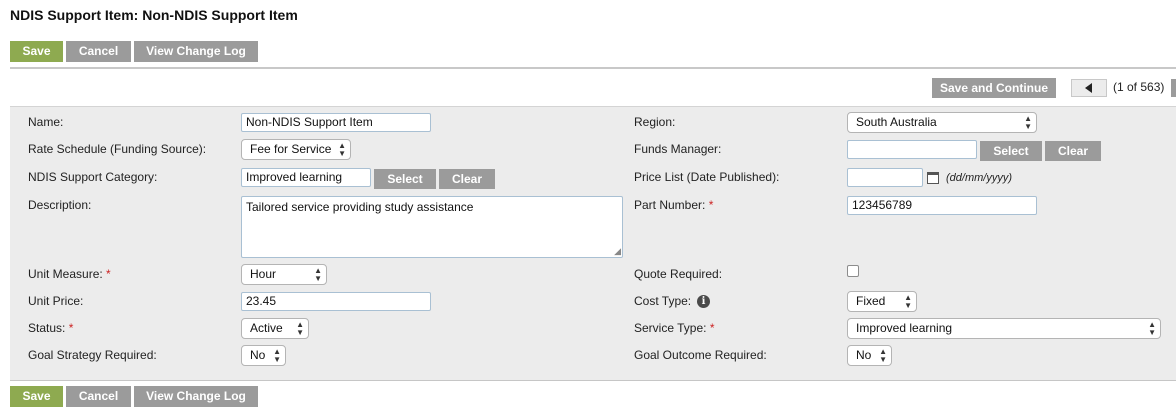 The image size is (1176, 415). Describe the element at coordinates (284, 274) in the screenshot. I see `unit-measure-select: Hour ▲ ▼` at that location.